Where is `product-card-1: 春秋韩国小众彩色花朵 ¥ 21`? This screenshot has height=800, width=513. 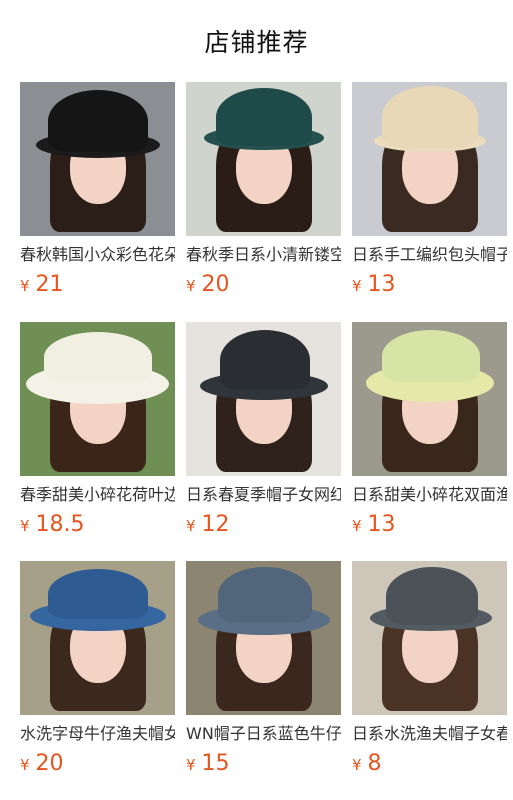
product-card-1: 春秋韩国小众彩色花朵 ¥ 21 is located at coordinates (97, 189).